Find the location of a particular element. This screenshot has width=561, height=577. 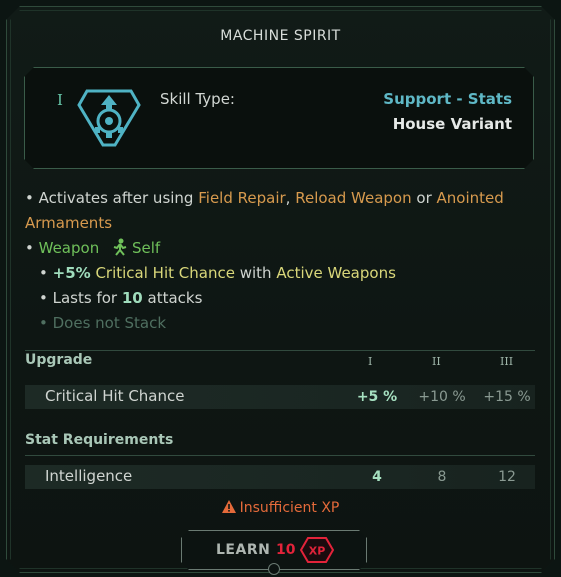

learn-cost: 10 is located at coordinates (286, 550).